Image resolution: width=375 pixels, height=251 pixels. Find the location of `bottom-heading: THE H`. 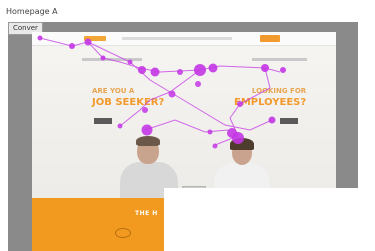

bottom-heading: THE H is located at coordinates (146, 213).